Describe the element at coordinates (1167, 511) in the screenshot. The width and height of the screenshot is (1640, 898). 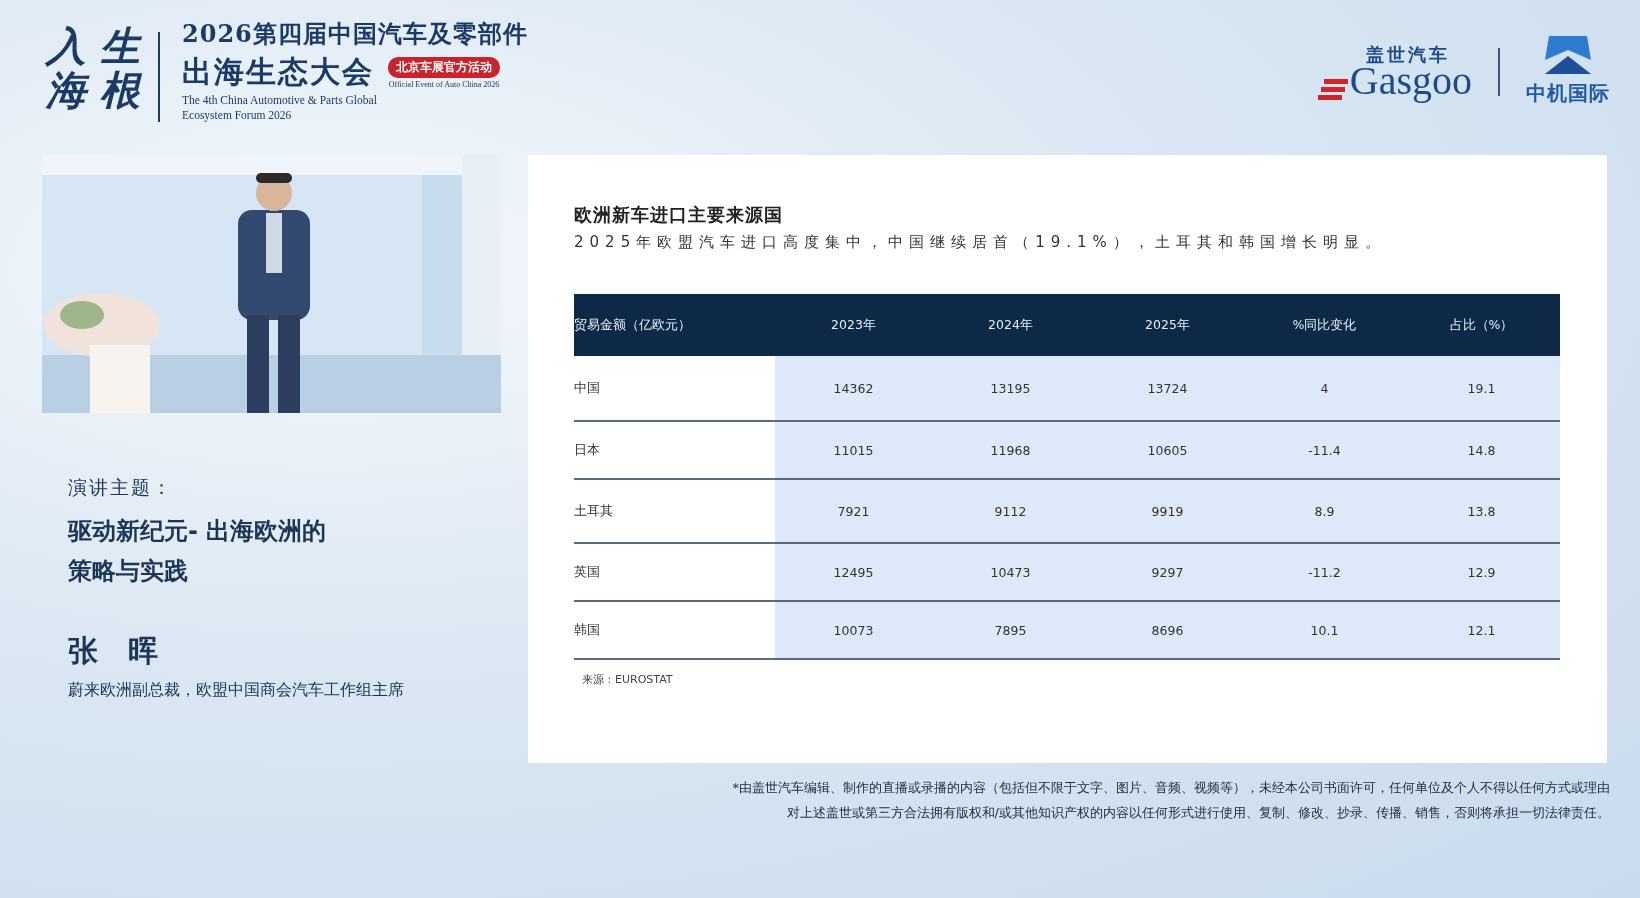
I see `table-cell: 9919` at that location.